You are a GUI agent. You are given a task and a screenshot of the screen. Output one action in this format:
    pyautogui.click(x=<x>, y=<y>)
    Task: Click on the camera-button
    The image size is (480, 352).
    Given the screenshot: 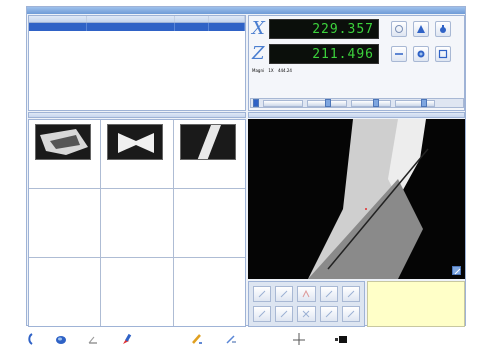 What is the action you would take?
    pyautogui.click(x=341, y=339)
    